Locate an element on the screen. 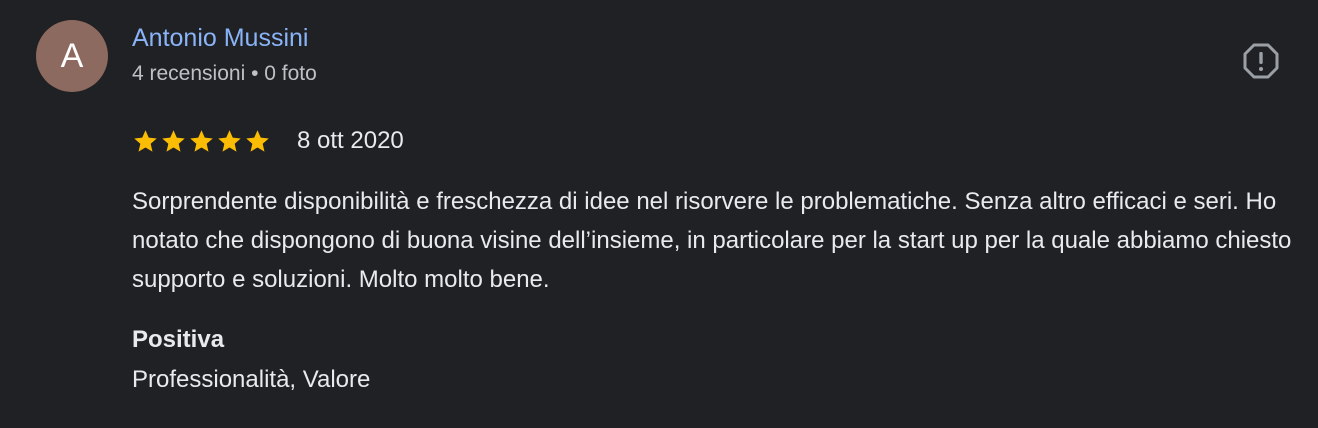 The width and height of the screenshot is (1318, 428). avatar-letter: A is located at coordinates (72, 55).